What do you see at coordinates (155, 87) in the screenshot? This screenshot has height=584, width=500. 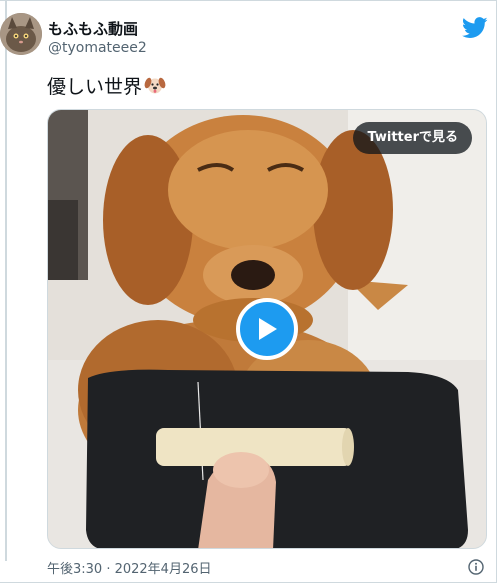 I see `dog-face-emoji-icon` at bounding box center [155, 87].